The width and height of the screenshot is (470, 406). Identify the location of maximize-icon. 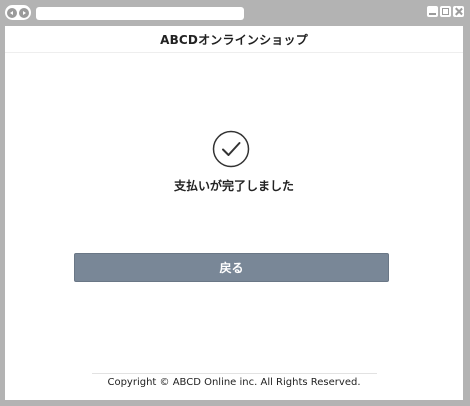
(445, 11).